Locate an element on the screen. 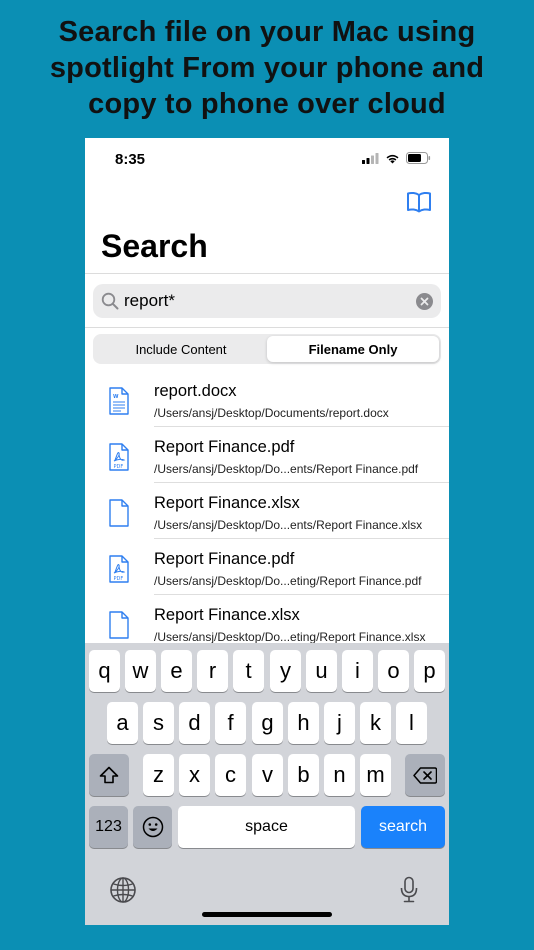 This screenshot has height=950, width=534. key-o: o is located at coordinates (393, 671).